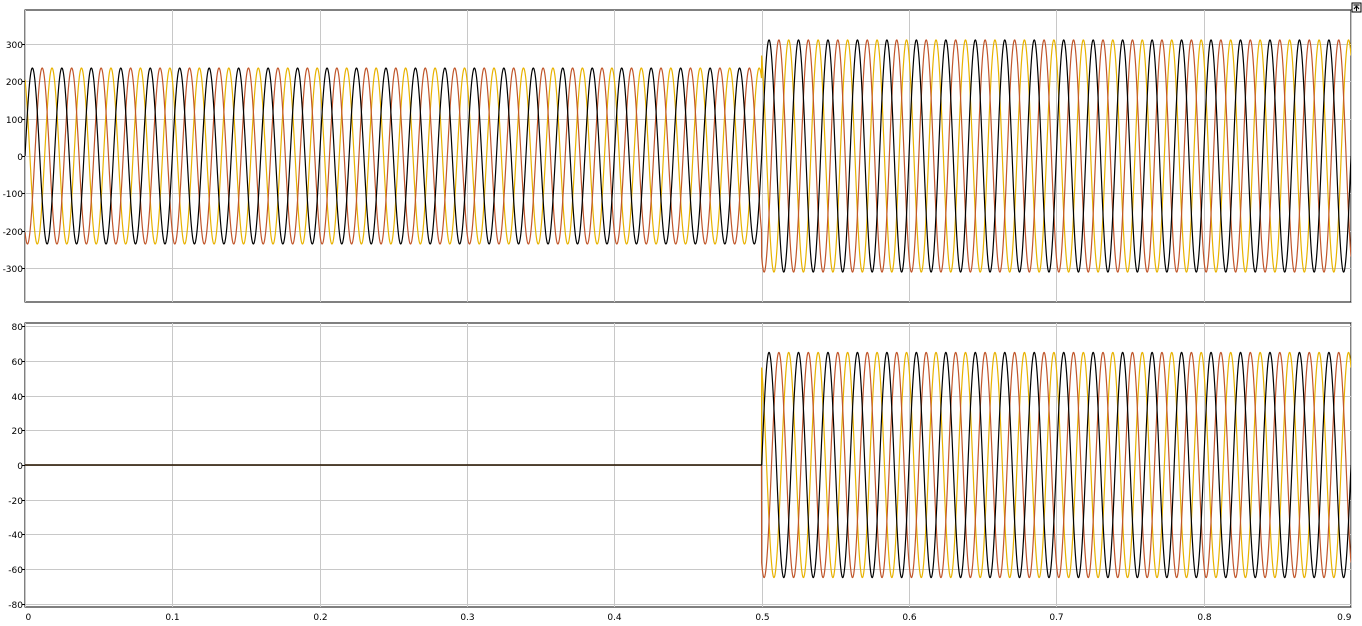 Image resolution: width=1362 pixels, height=626 pixels. What do you see at coordinates (15, 606) in the screenshot?
I see `y-tick-label: -80` at bounding box center [15, 606].